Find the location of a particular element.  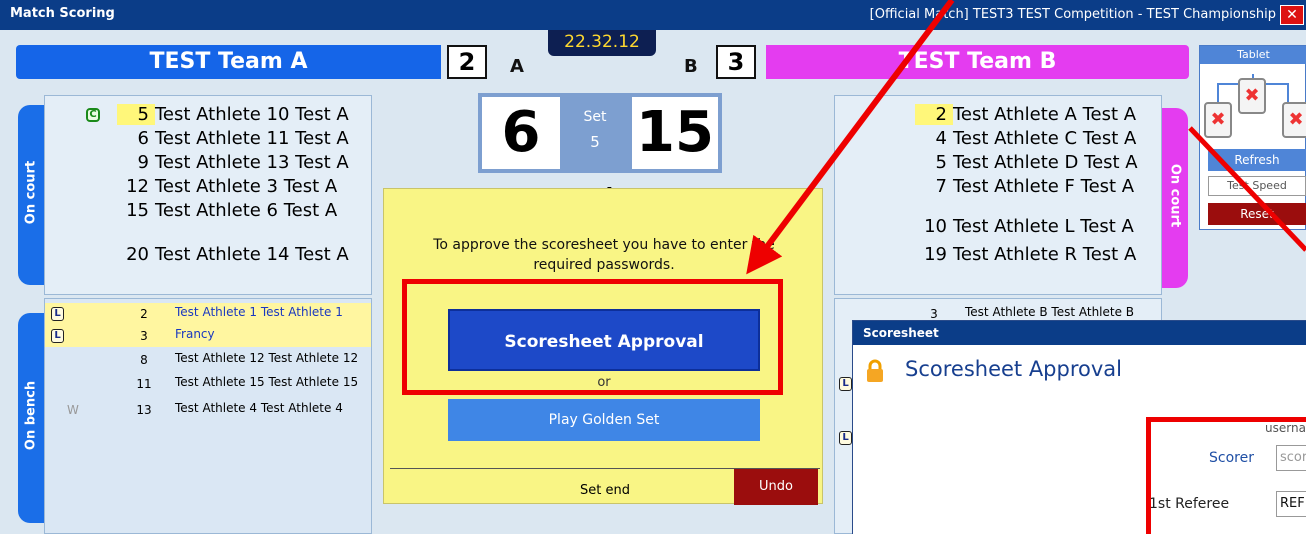

set-end-bar: Set end Undo is located at coordinates (605, 488).